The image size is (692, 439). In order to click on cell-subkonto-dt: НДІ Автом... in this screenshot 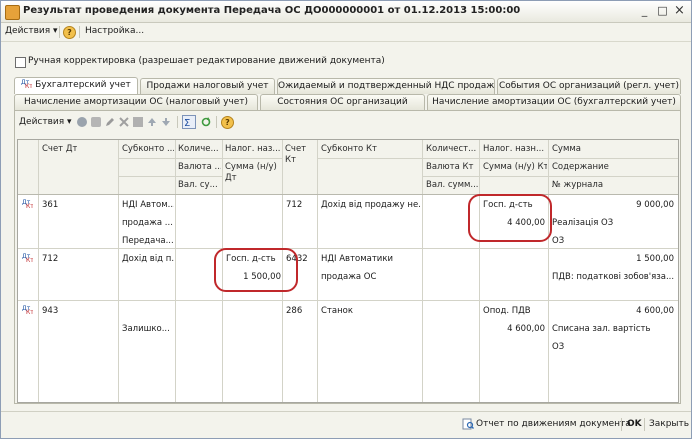, I will do `click(148, 205)`.